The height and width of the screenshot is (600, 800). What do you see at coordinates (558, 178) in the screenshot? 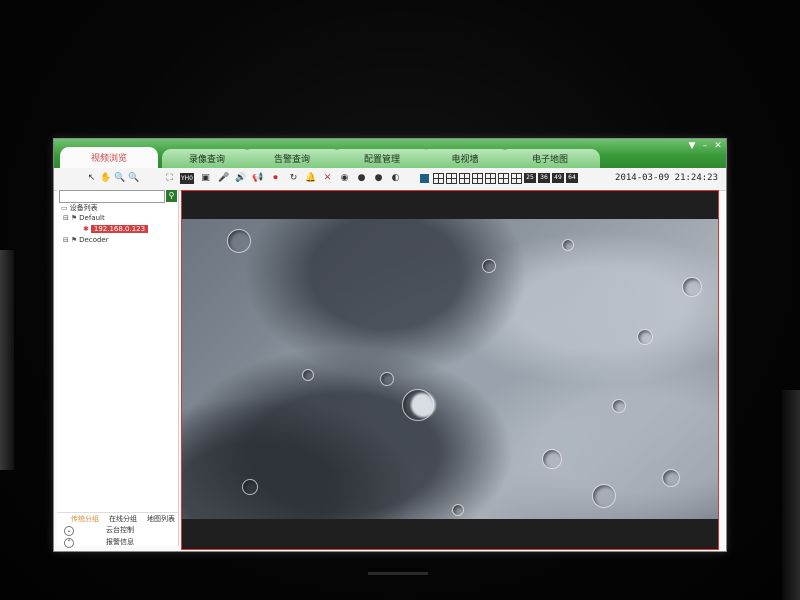
I see `layout-49-icon: 49` at bounding box center [558, 178].